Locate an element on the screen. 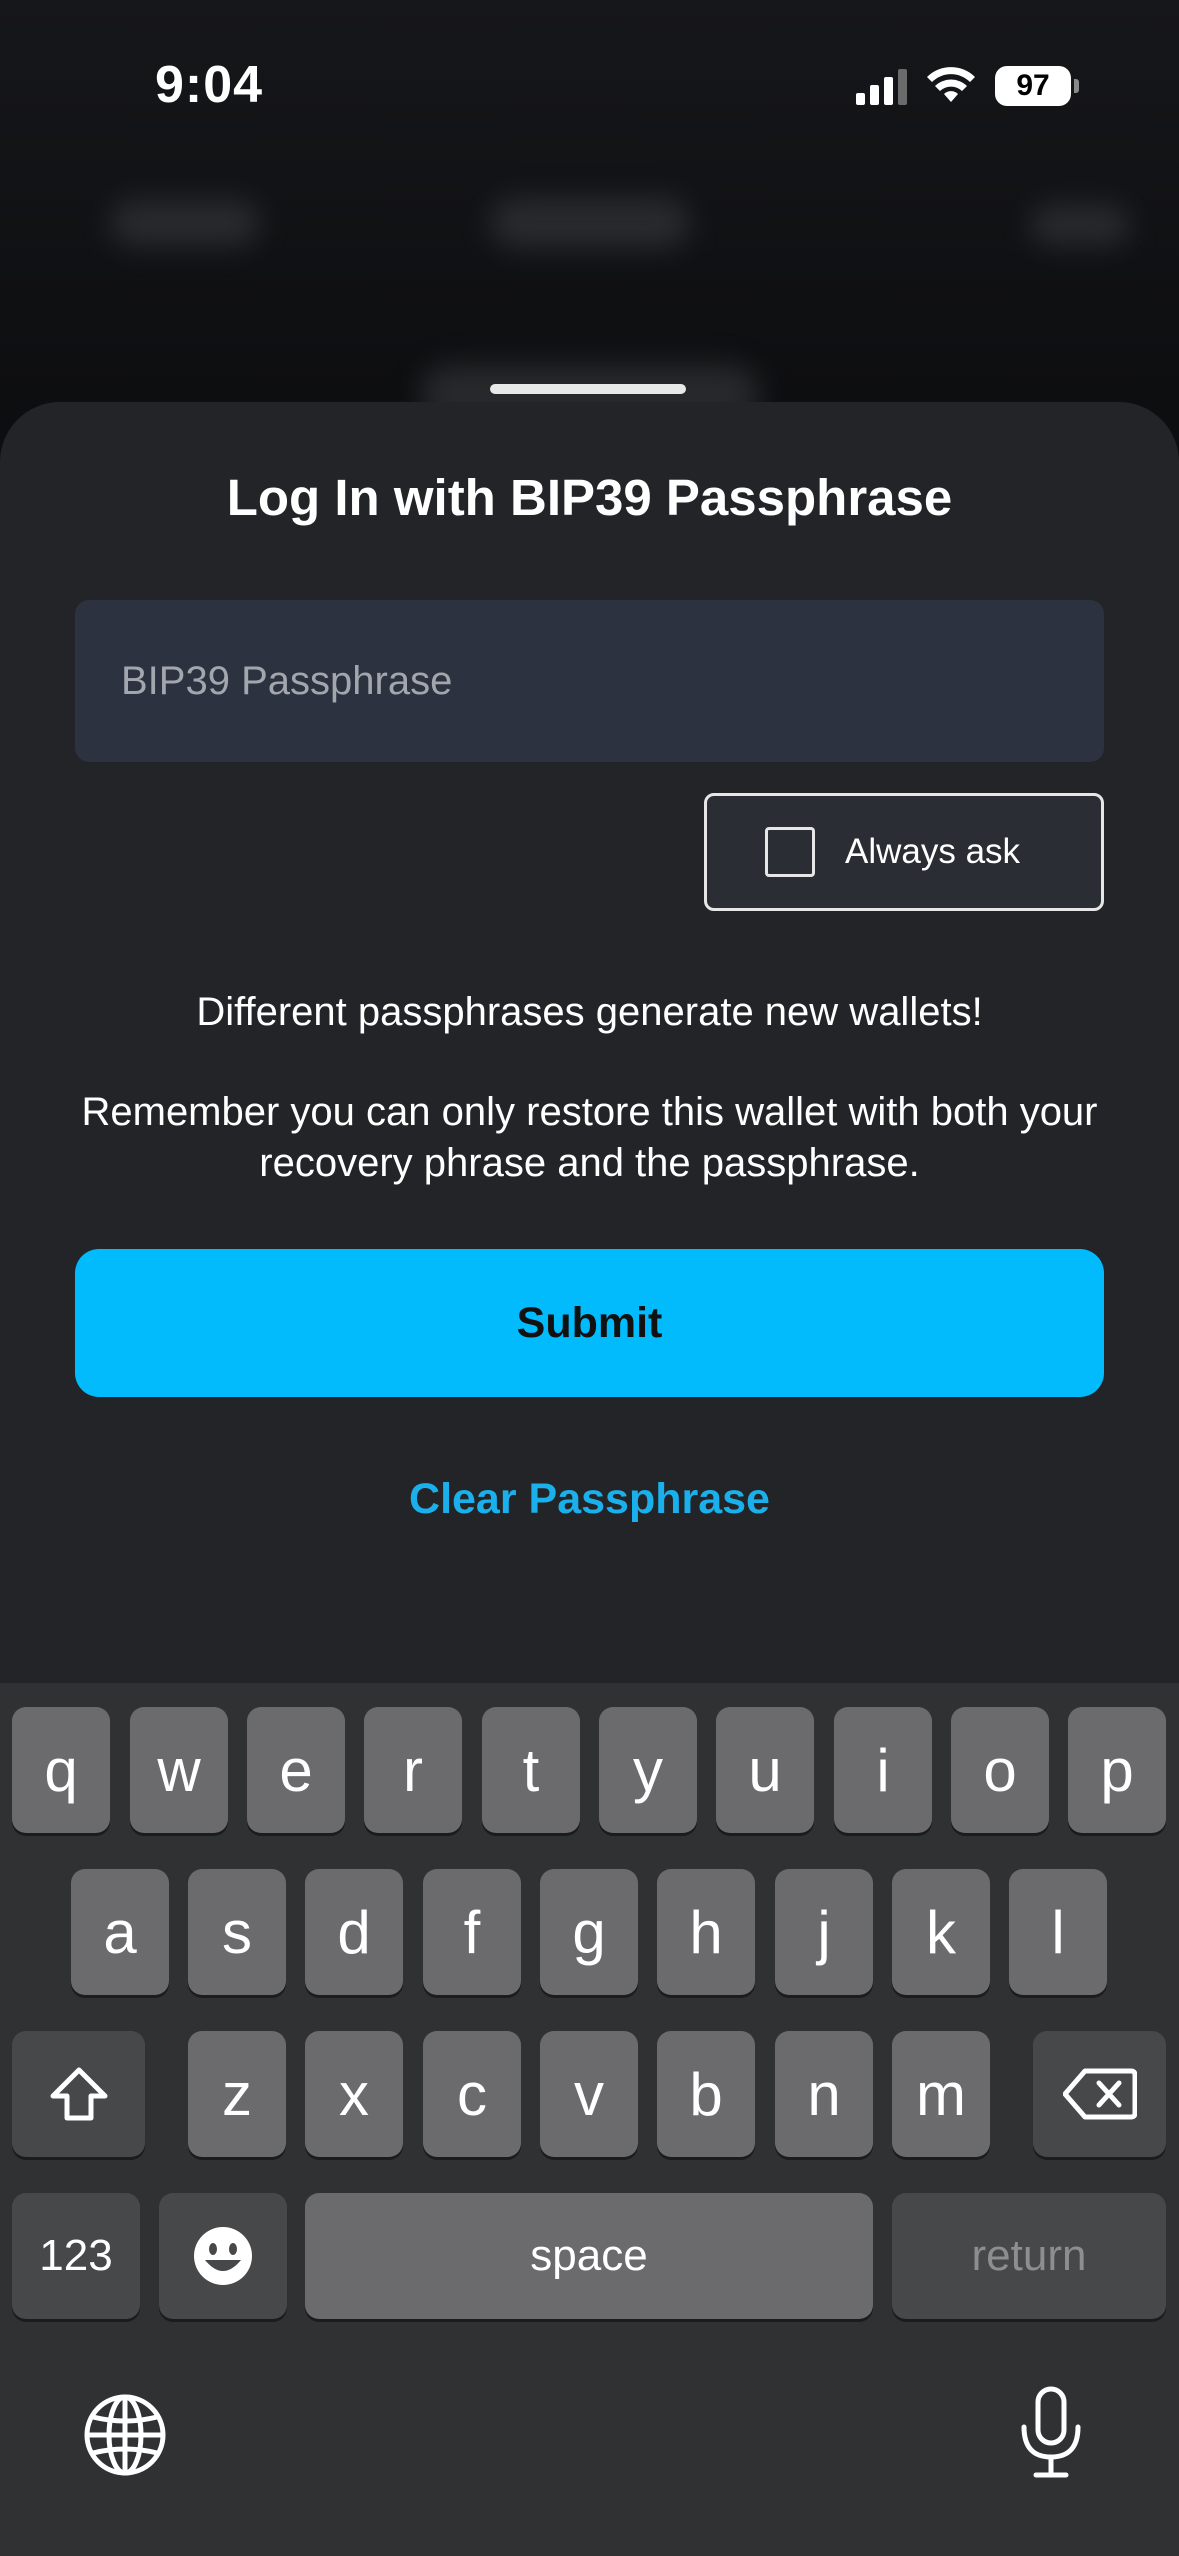 The width and height of the screenshot is (1179, 2556). key-v: v is located at coordinates (589, 2094).